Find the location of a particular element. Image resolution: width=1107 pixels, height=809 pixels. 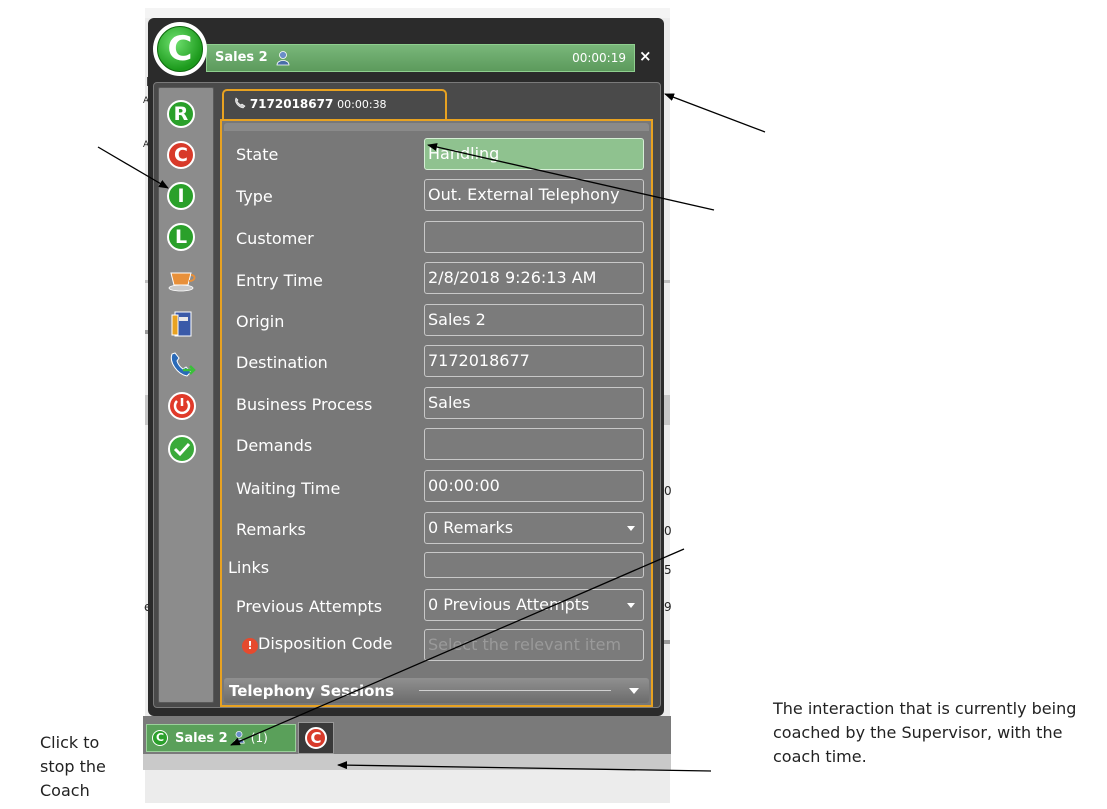

arrow-coached-item is located at coordinates (524, 766).